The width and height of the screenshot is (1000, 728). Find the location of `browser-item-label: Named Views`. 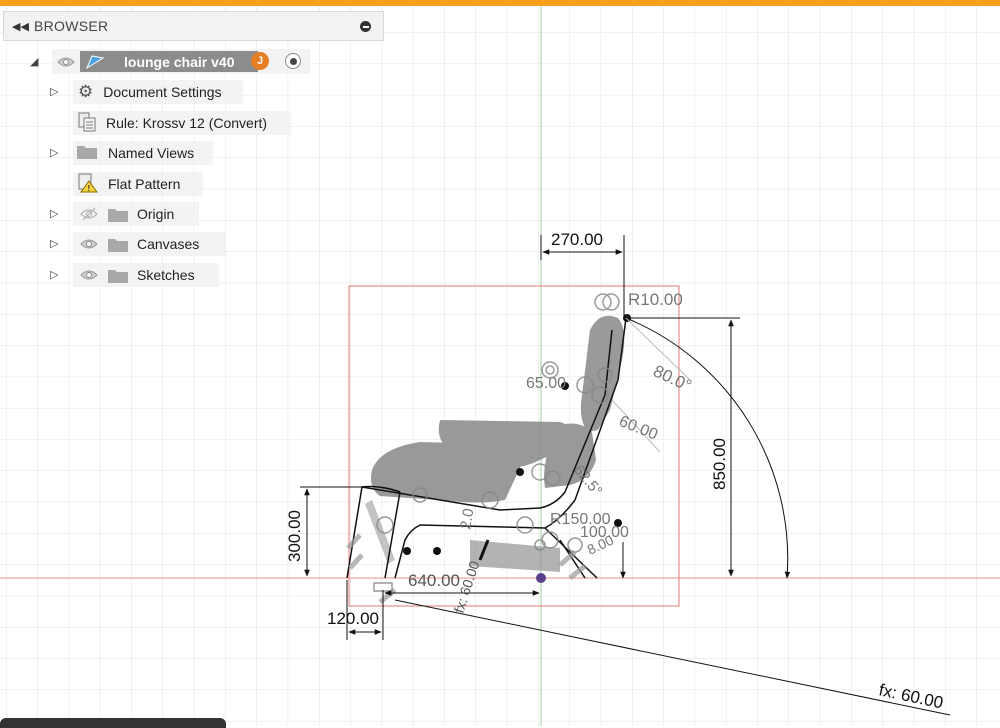

browser-item-label: Named Views is located at coordinates (151, 153).